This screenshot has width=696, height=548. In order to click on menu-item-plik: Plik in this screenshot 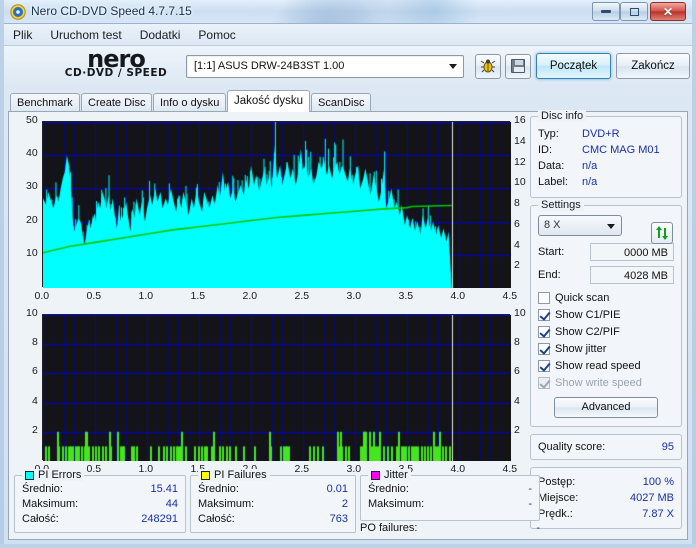, I will do `click(22, 34)`.